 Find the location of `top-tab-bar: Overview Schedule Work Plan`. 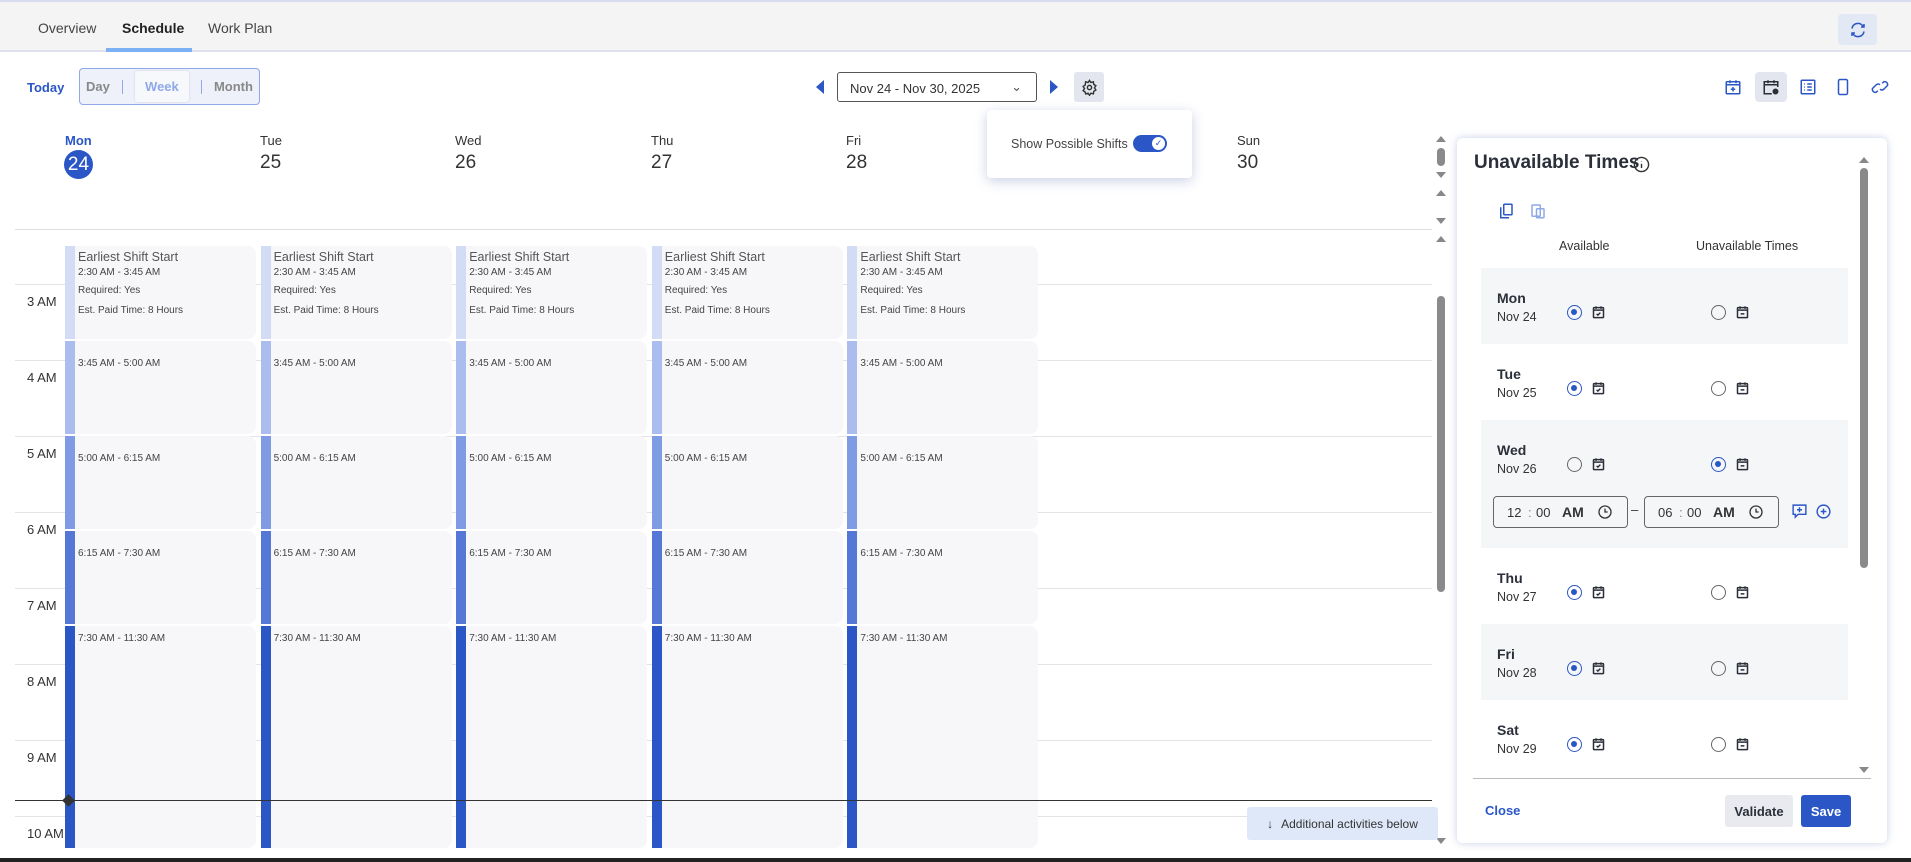

top-tab-bar: Overview Schedule Work Plan is located at coordinates (955, 26).